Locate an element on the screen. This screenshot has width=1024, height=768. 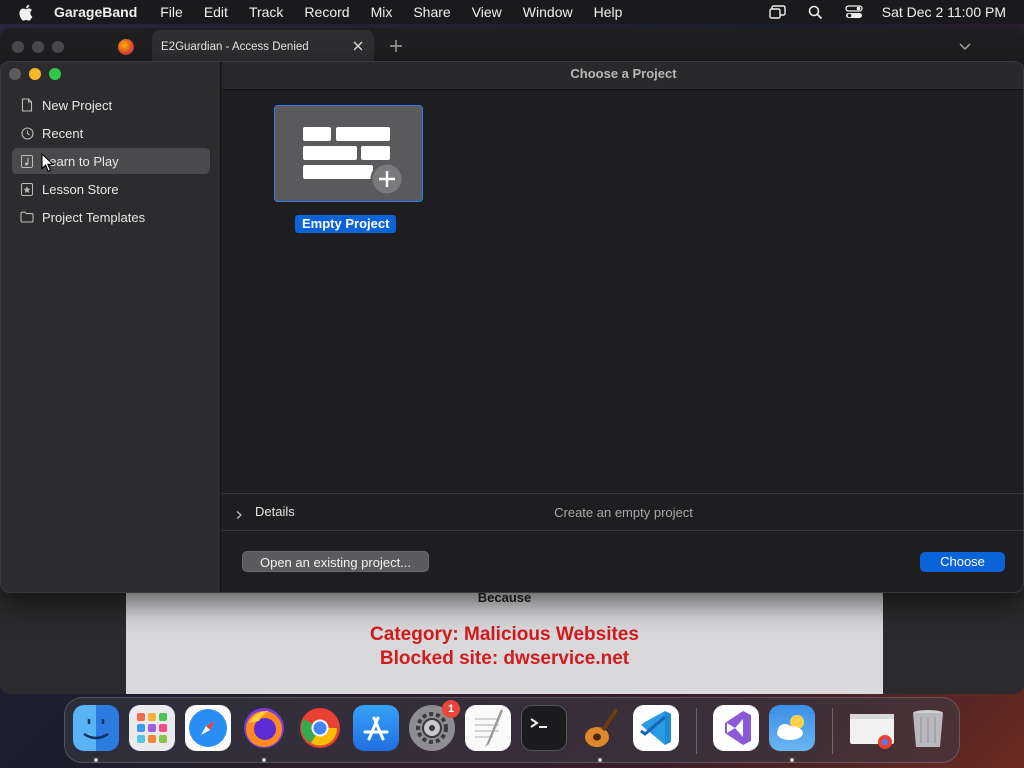
details-bar: Details Create an empty project is located at coordinates (622, 512).